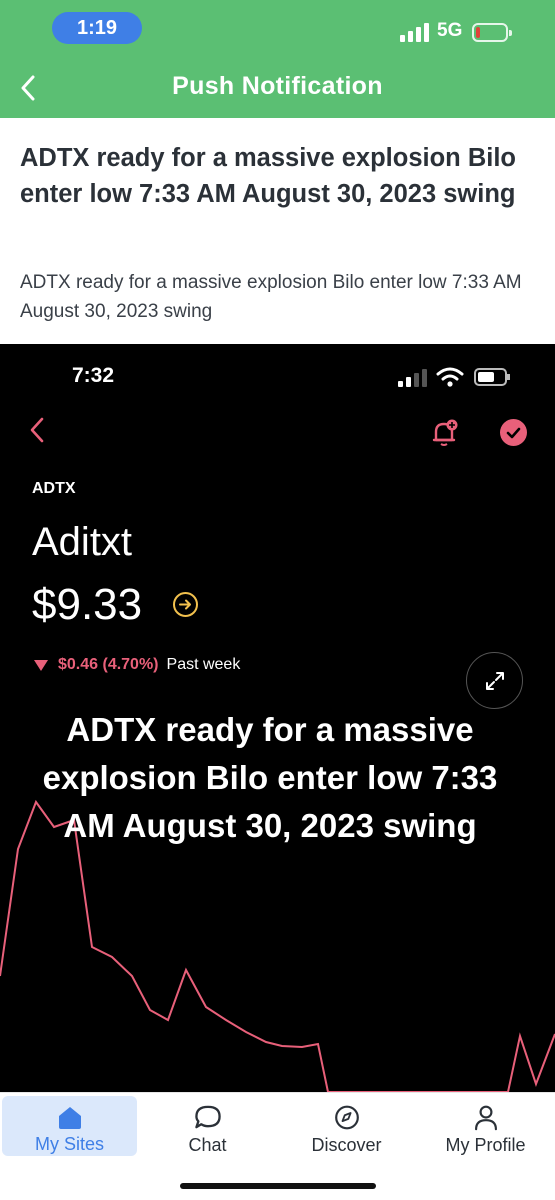 This screenshot has height=1200, width=555. What do you see at coordinates (97, 28) in the screenshot?
I see `status-time: 1:19` at bounding box center [97, 28].